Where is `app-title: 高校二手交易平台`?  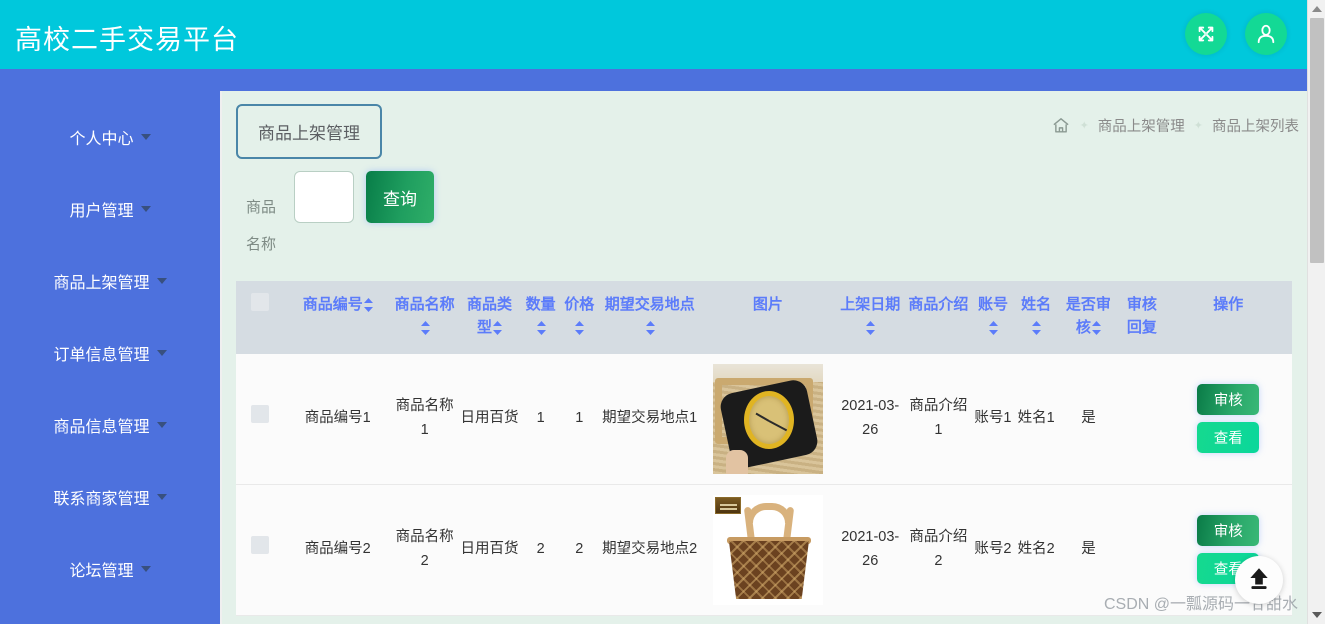 app-title: 高校二手交易平台 is located at coordinates (127, 40).